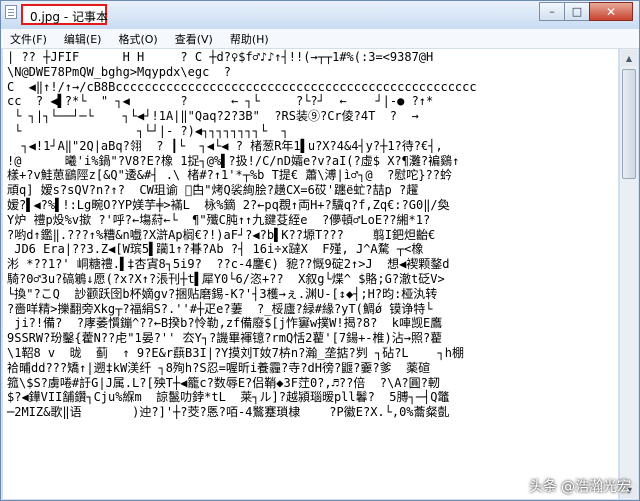 Image resolution: width=640 pixels, height=501 pixels. What do you see at coordinates (320, 15) in the screenshot?
I see `title-bar: 0.jpg - 记事本 – □ ✕` at bounding box center [320, 15].